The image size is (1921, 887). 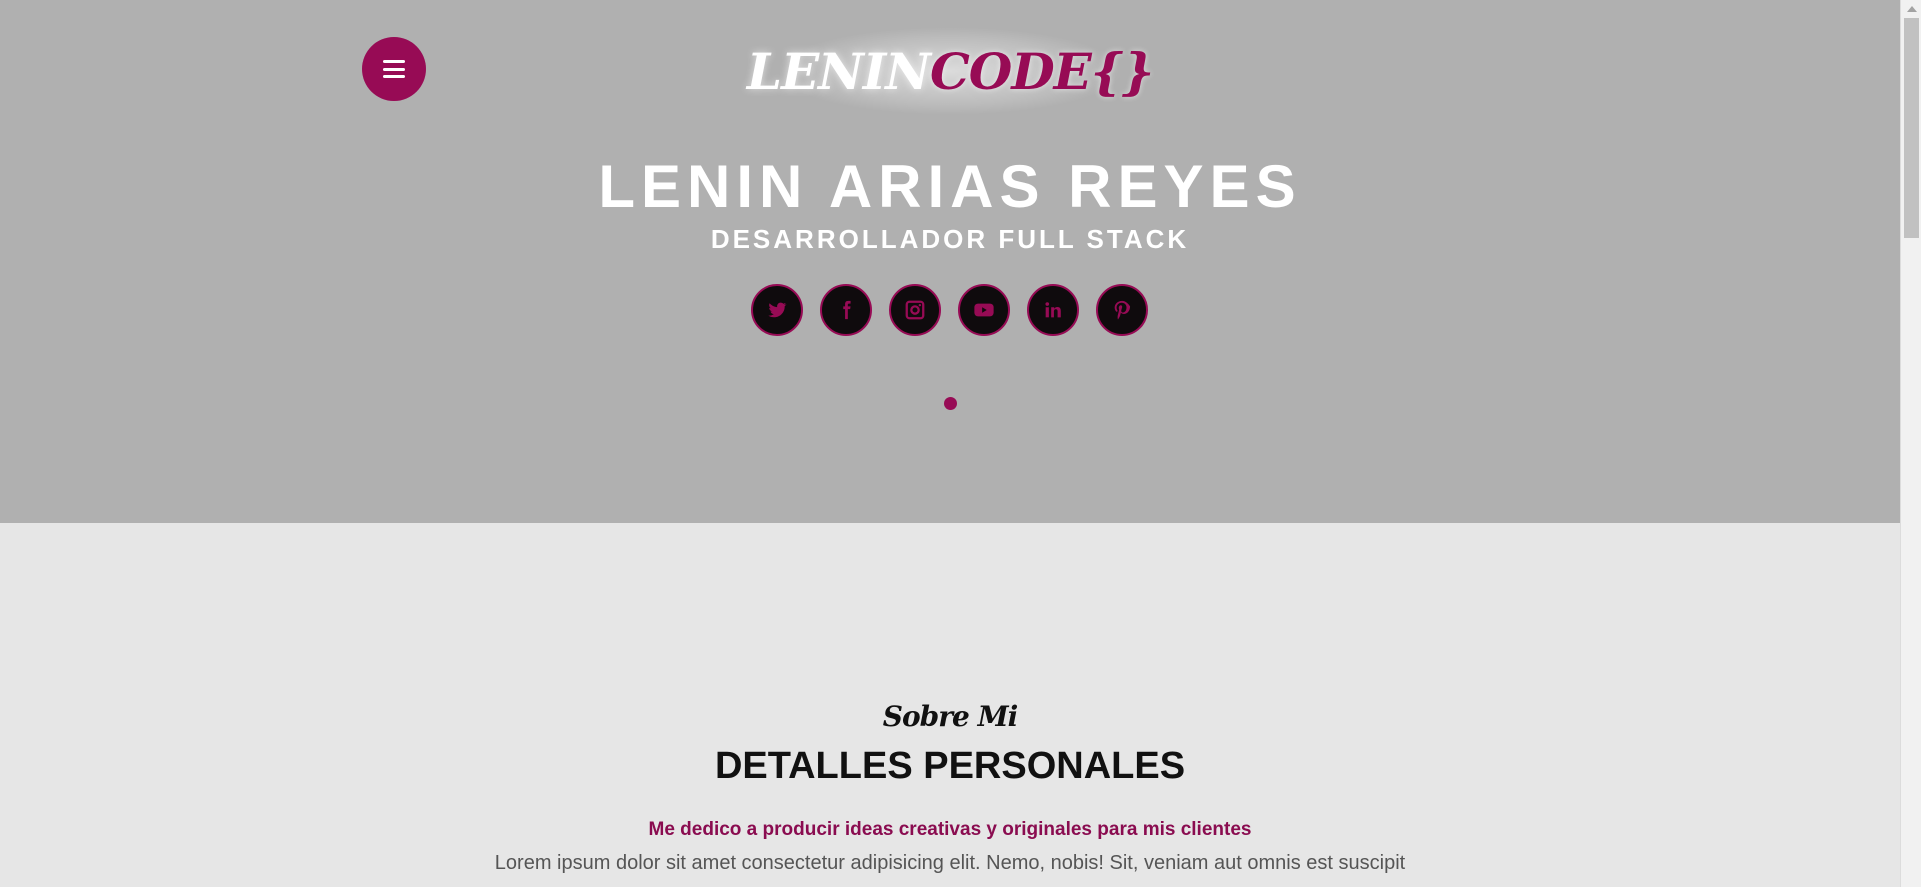 I want to click on pinterest-icon, so click(x=1122, y=310).